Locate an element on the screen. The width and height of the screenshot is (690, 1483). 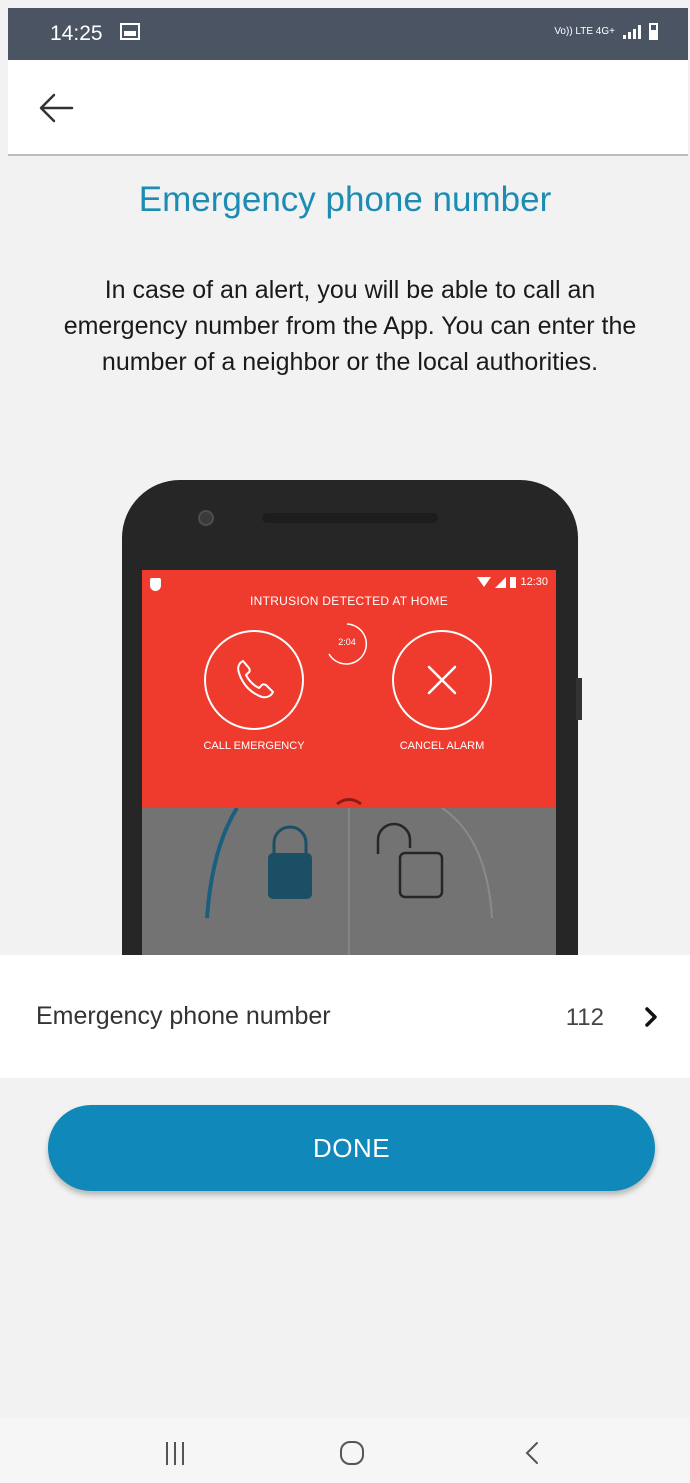
phone-side-button is located at coordinates (579, 699).